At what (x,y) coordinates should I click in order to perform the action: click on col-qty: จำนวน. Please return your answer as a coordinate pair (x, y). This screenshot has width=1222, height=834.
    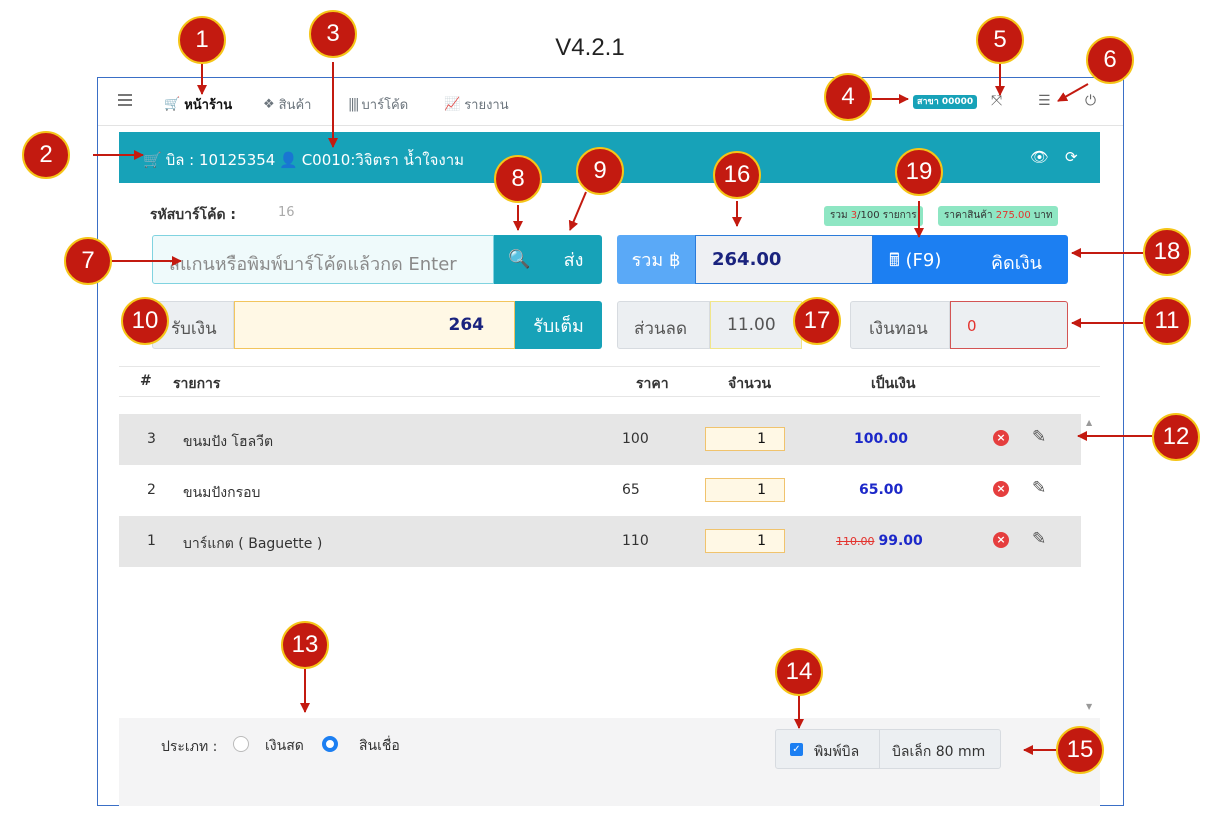
    Looking at the image, I should click on (750, 384).